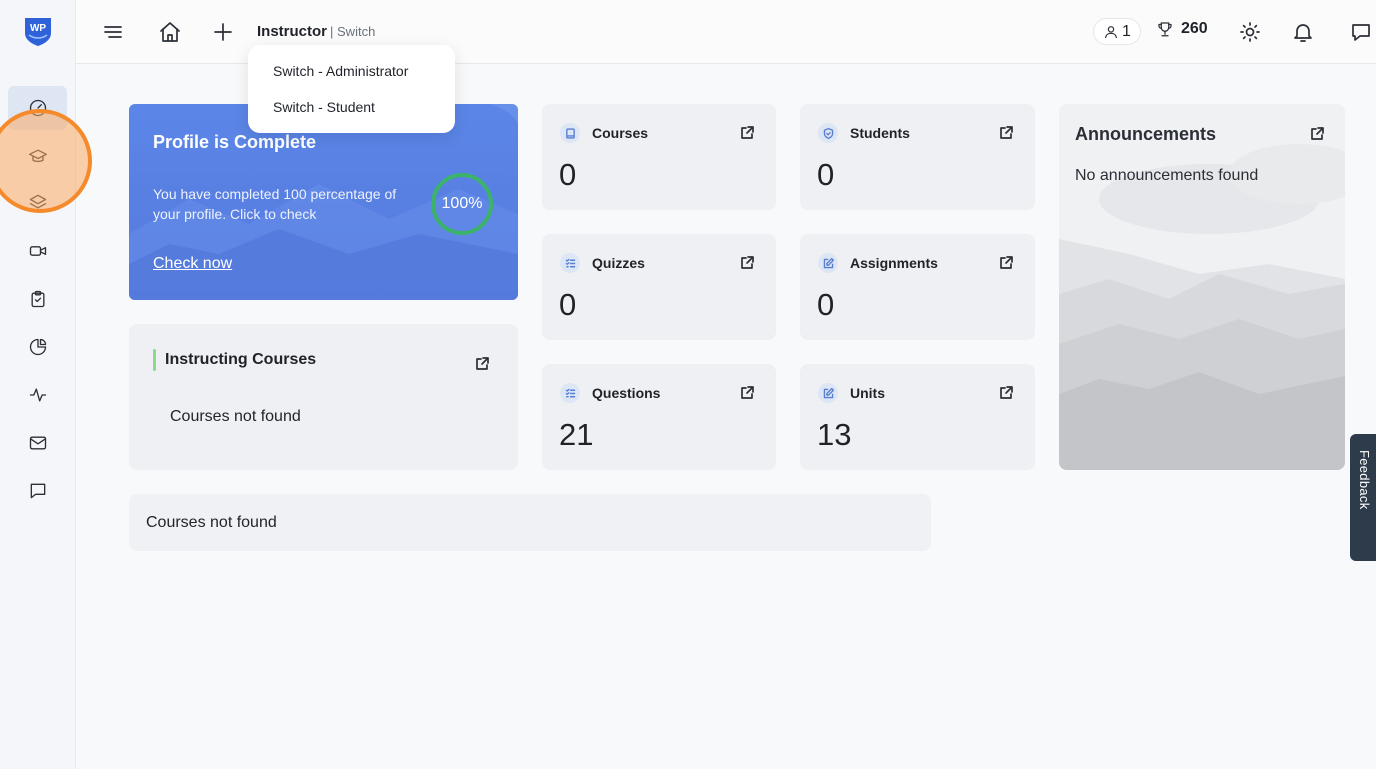 The height and width of the screenshot is (769, 1376). What do you see at coordinates (241, 359) in the screenshot?
I see `instructing-courses-title: Instructing Courses` at bounding box center [241, 359].